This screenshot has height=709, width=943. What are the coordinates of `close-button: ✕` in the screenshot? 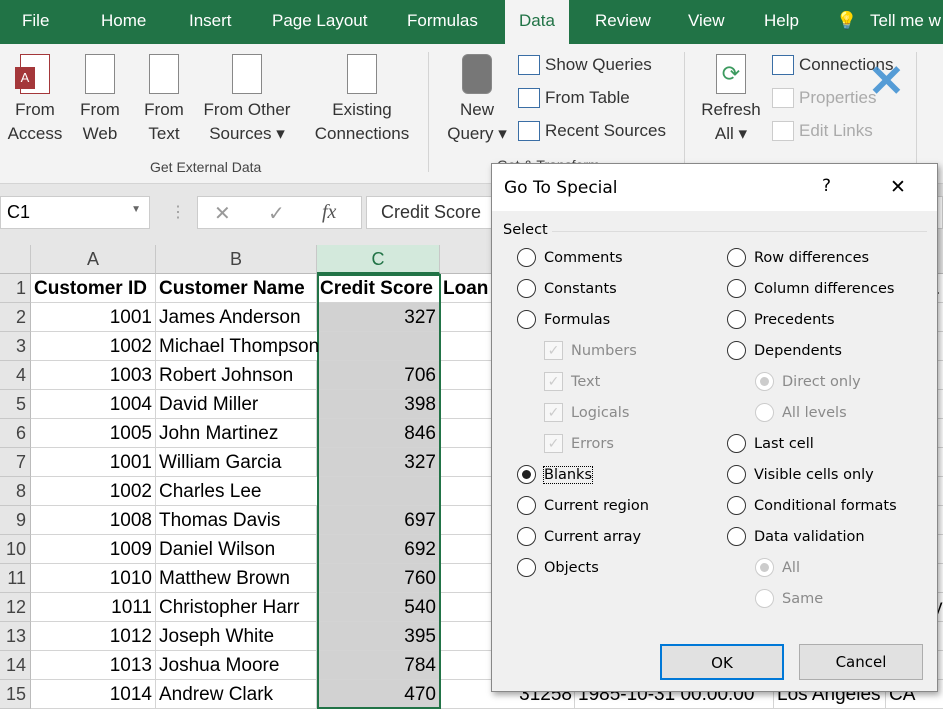 It's located at (898, 187).